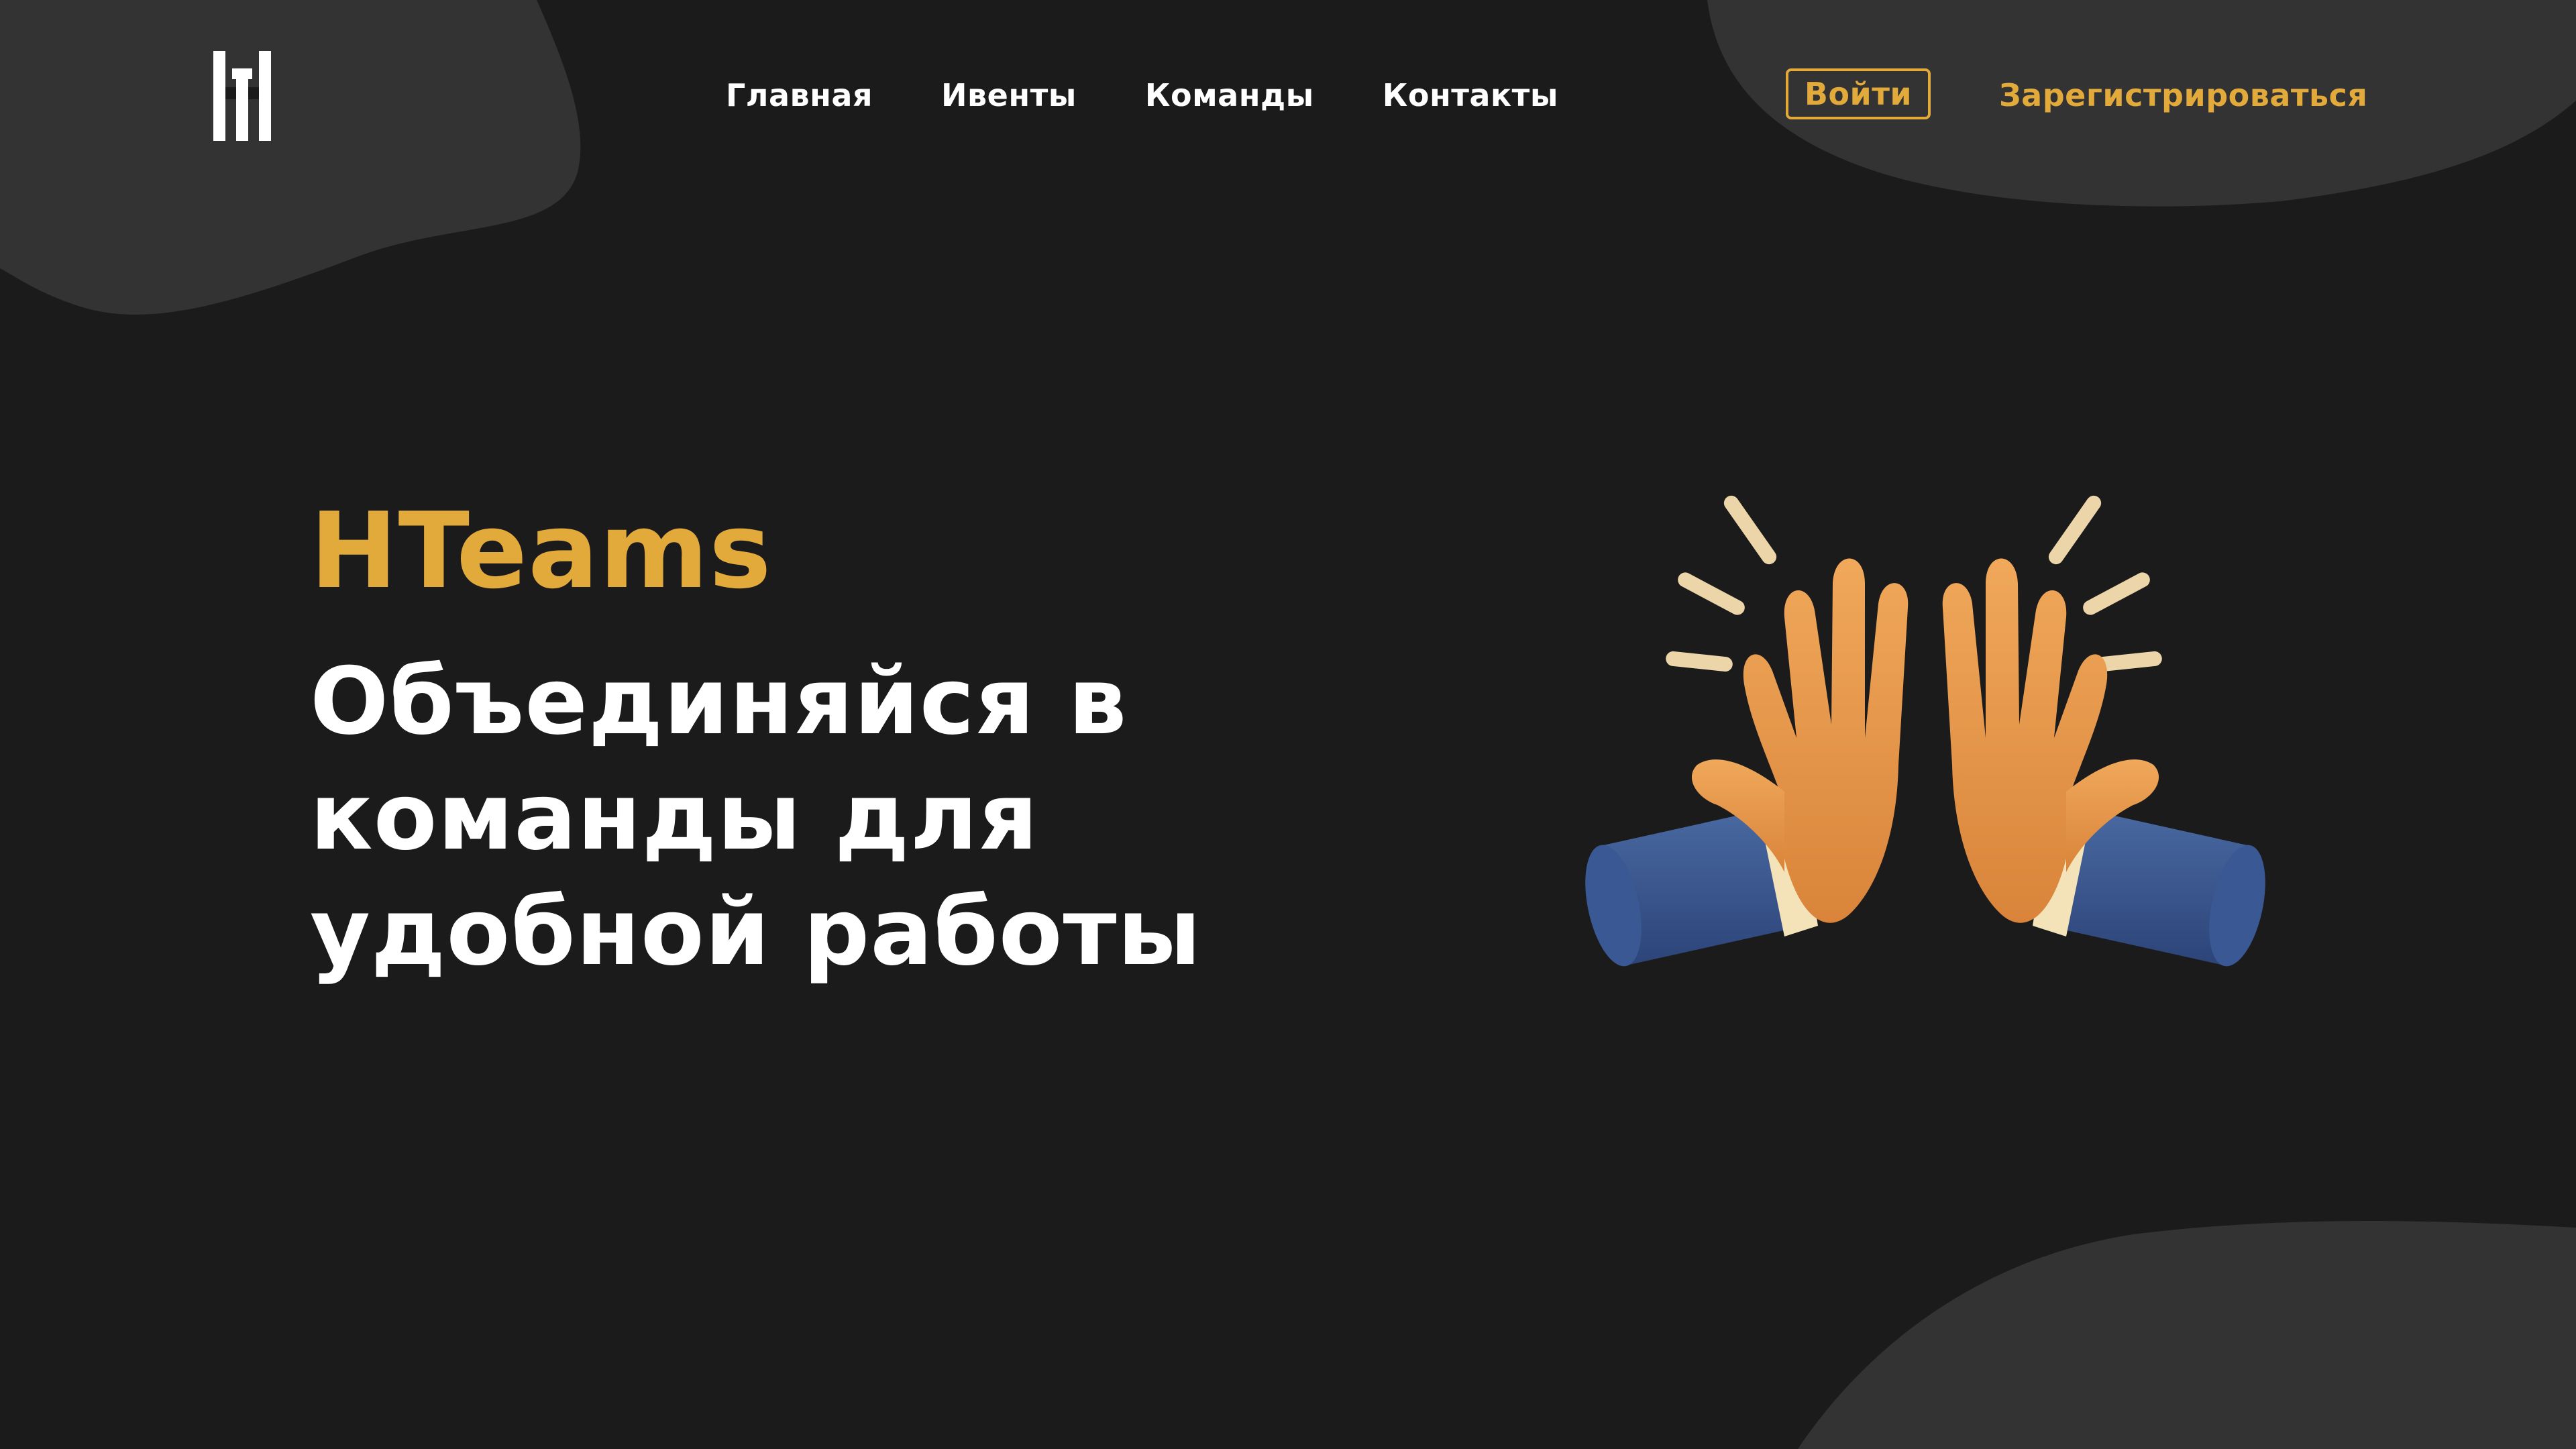 Image resolution: width=2576 pixels, height=1449 pixels. I want to click on motion-lines-left, so click(1721, 583).